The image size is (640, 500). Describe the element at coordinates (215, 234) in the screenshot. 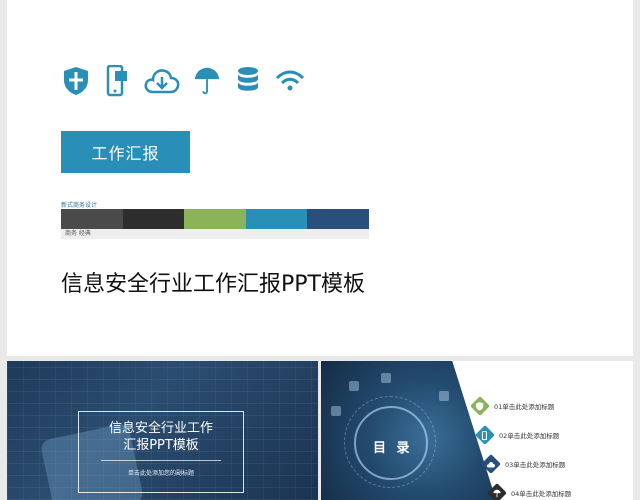

I see `color-bar-subtitle: 商务 经典` at that location.